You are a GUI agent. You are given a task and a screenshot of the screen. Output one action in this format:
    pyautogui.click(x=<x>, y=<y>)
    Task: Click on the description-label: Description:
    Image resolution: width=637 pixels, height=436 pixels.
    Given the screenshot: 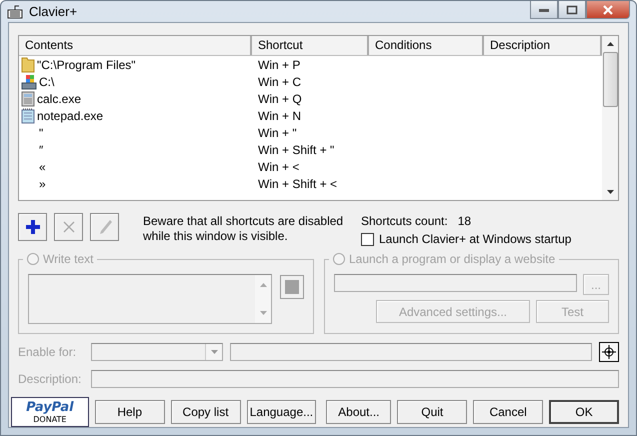 What is the action you would take?
    pyautogui.click(x=50, y=379)
    